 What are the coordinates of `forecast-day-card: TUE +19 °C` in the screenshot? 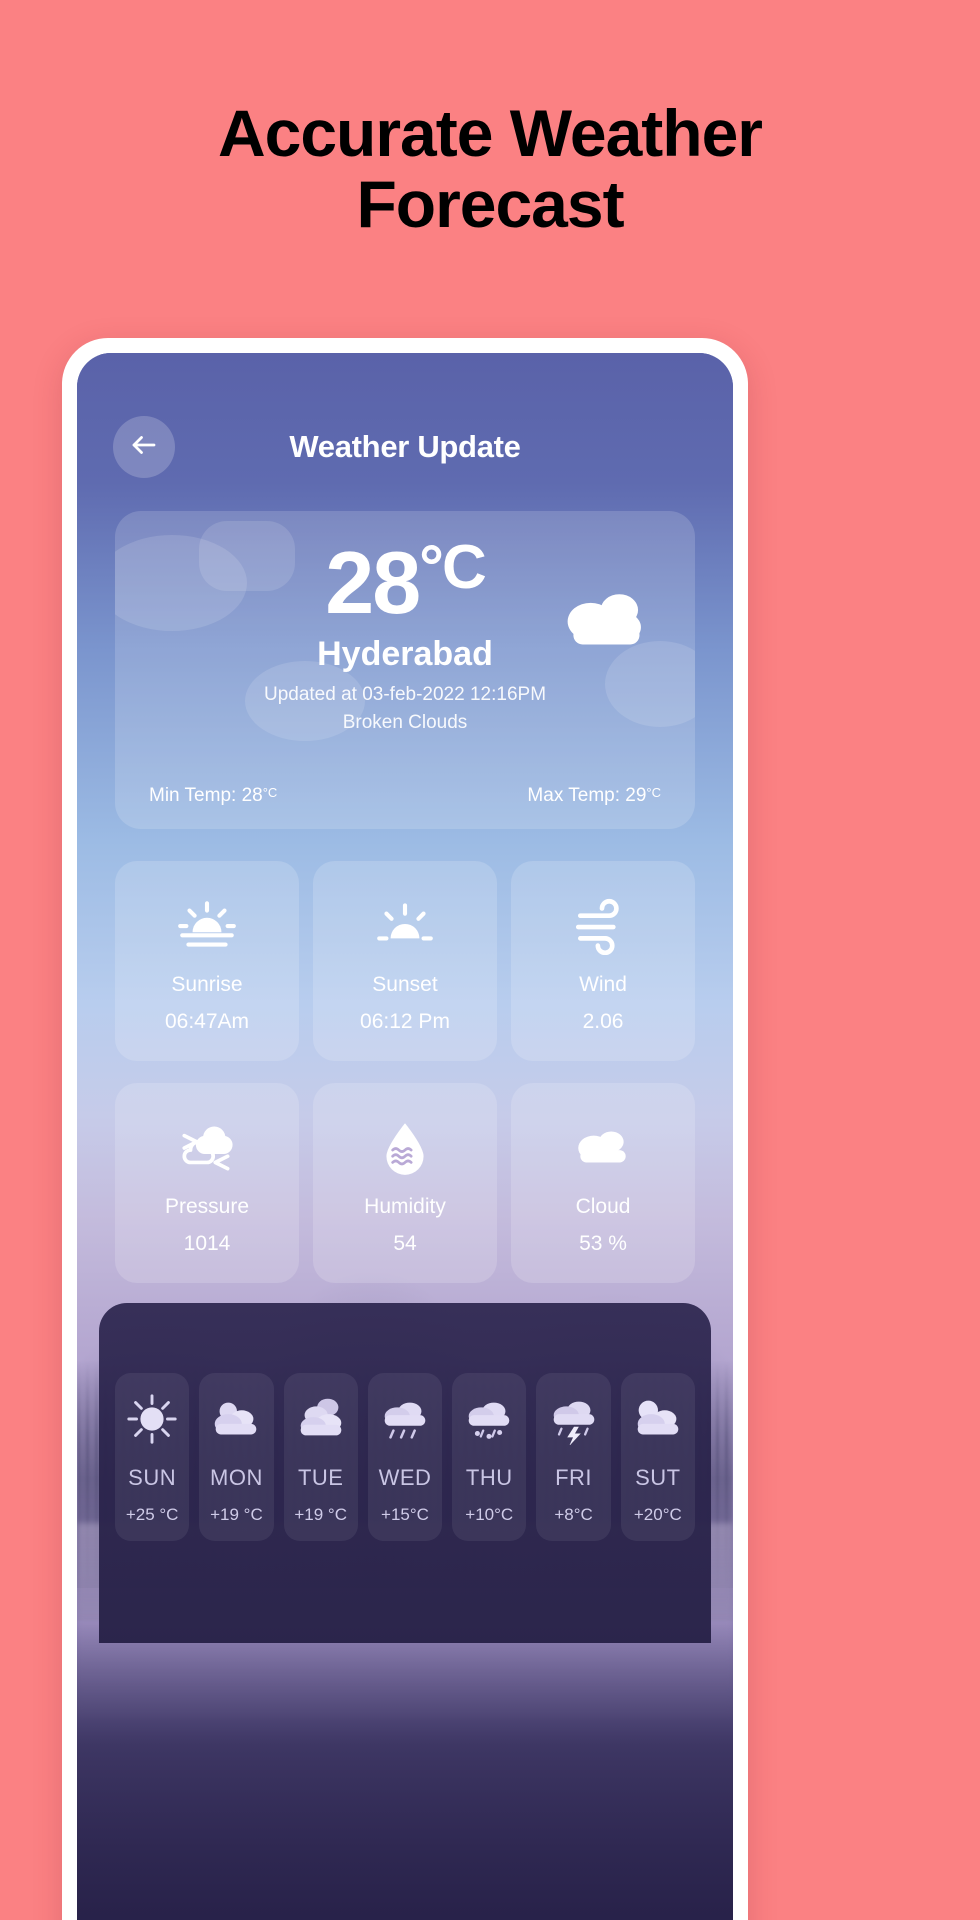 It's located at (320, 1457).